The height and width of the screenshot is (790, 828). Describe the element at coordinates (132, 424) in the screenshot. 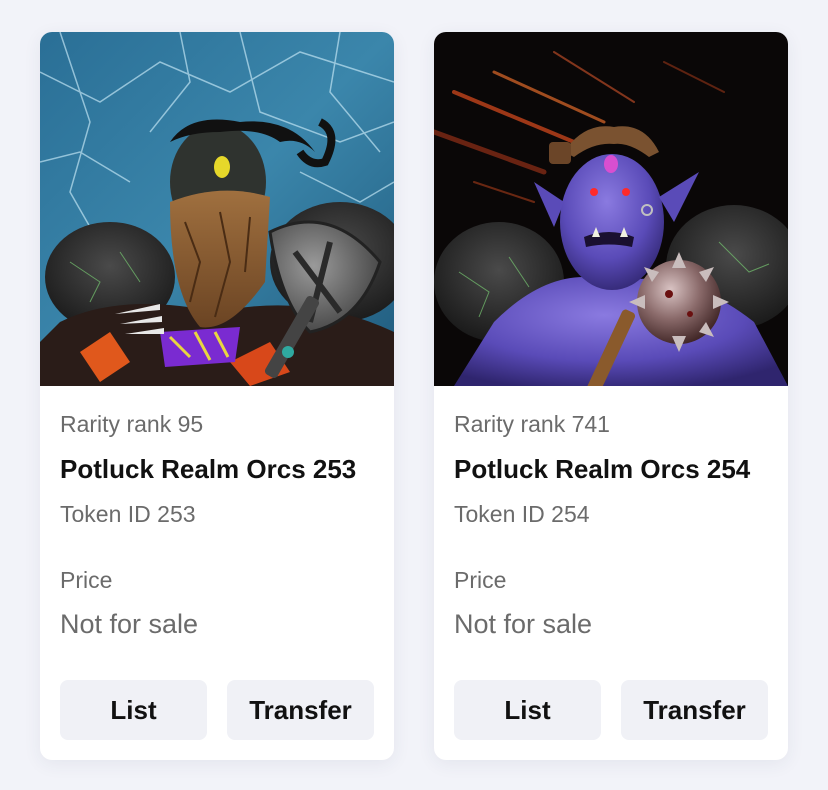

I see `rarity-rank: Rarity rank 95` at that location.